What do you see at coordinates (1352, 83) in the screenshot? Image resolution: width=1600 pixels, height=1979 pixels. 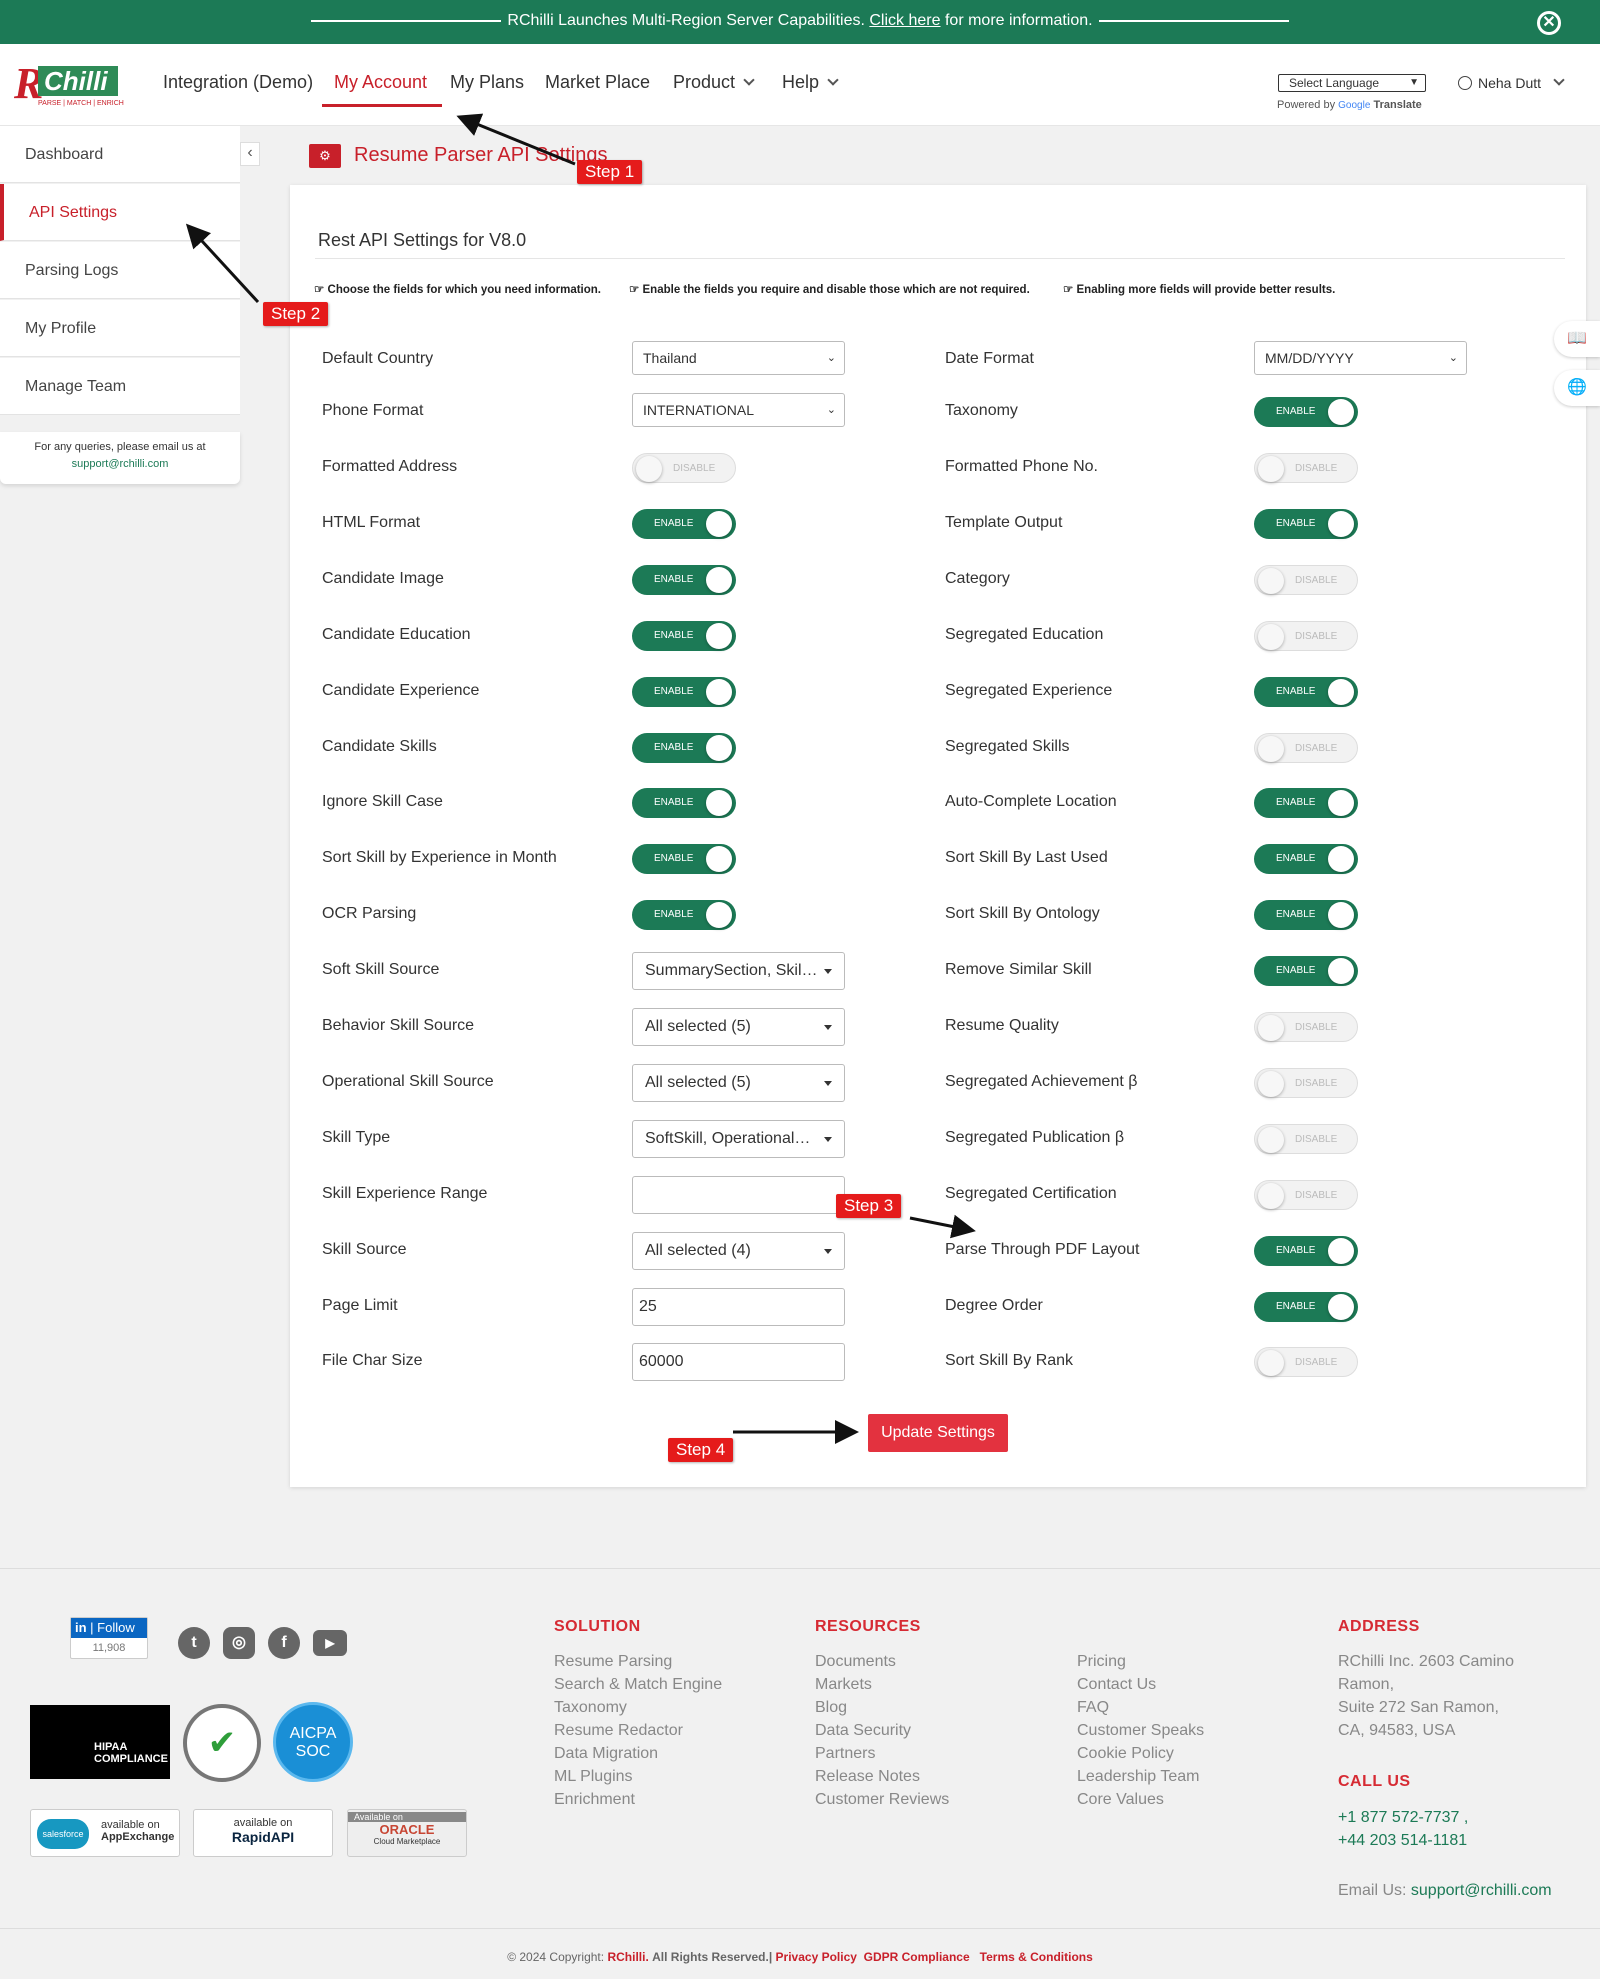 I see `language-select: Select Language ▼` at bounding box center [1352, 83].